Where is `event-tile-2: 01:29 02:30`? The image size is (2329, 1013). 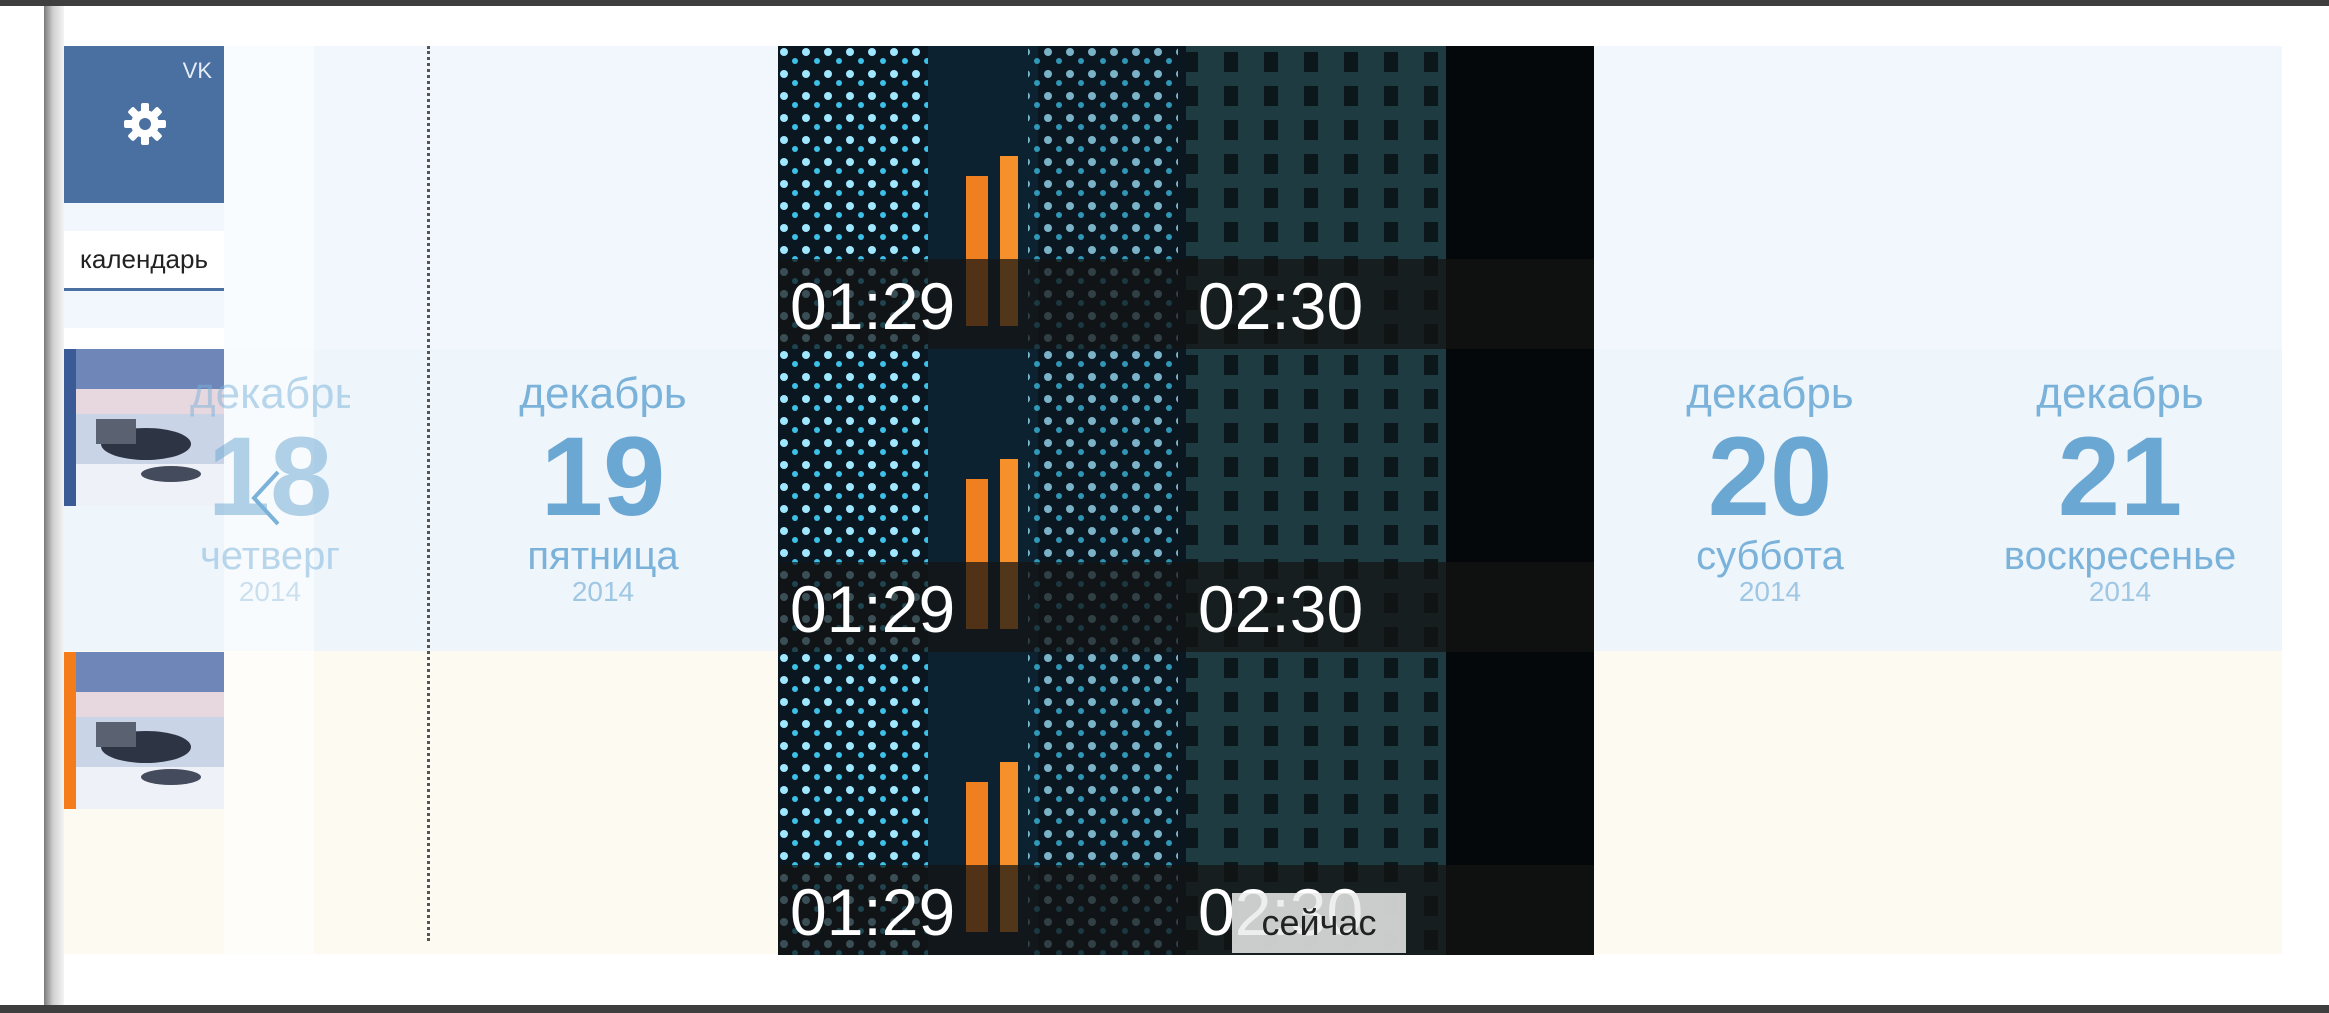 event-tile-2: 01:29 02:30 is located at coordinates (1186, 500).